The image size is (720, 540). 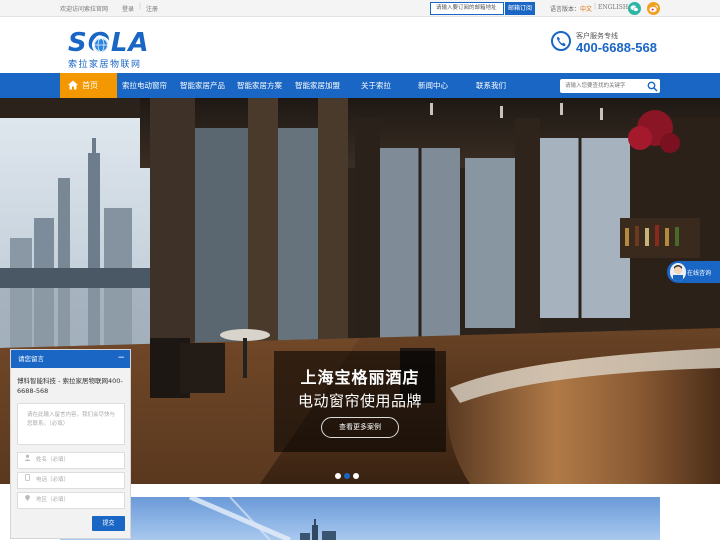 What do you see at coordinates (108, 523) in the screenshot?
I see `submit-button: 提交` at bounding box center [108, 523].